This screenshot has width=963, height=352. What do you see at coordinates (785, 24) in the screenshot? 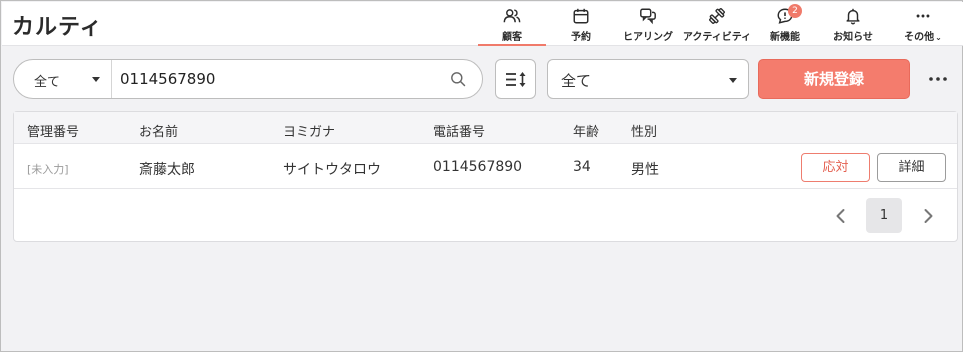
I see `nav-item-new-features: 2 新機能` at bounding box center [785, 24].